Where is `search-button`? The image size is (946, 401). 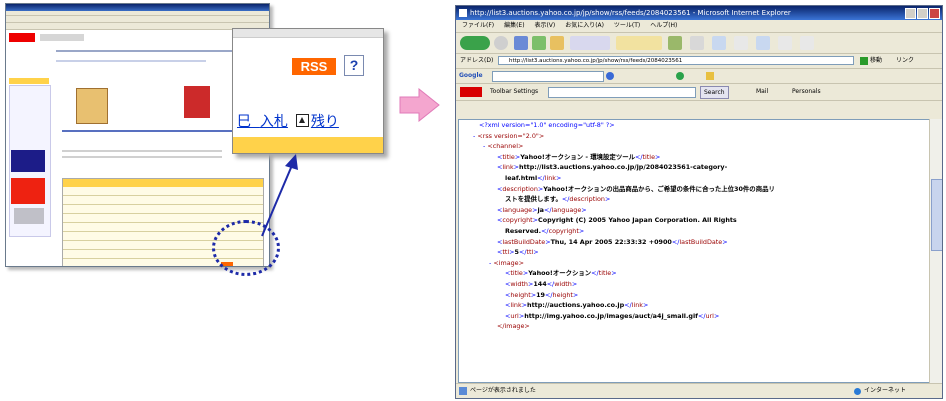
search-button is located at coordinates (590, 43).